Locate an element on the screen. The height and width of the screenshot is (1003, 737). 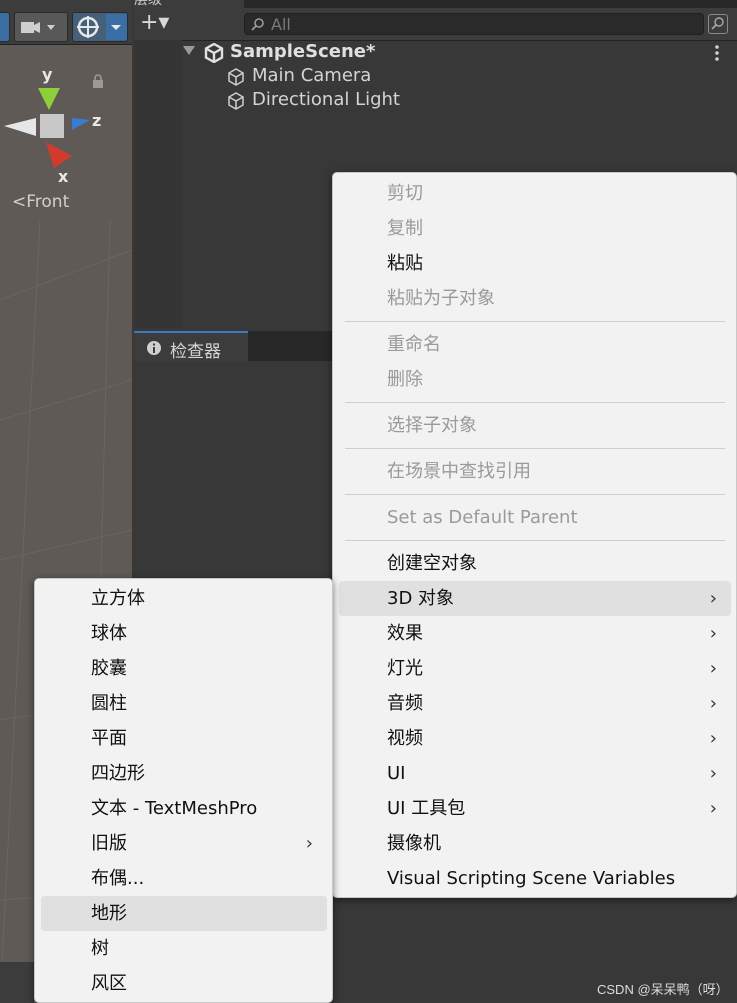
menu-item-rename: 重命名 is located at coordinates (535, 344).